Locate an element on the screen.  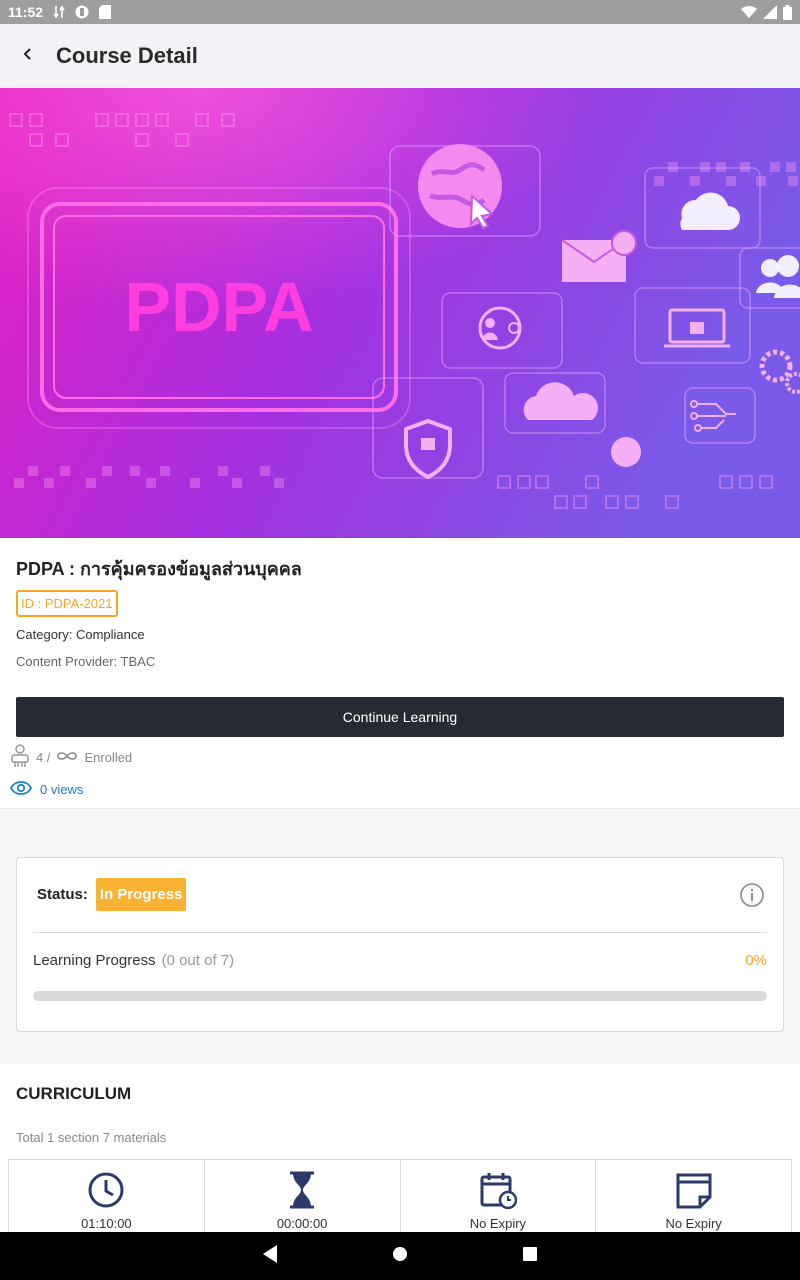
status-row: Status: In Progress is located at coordinates (112, 894).